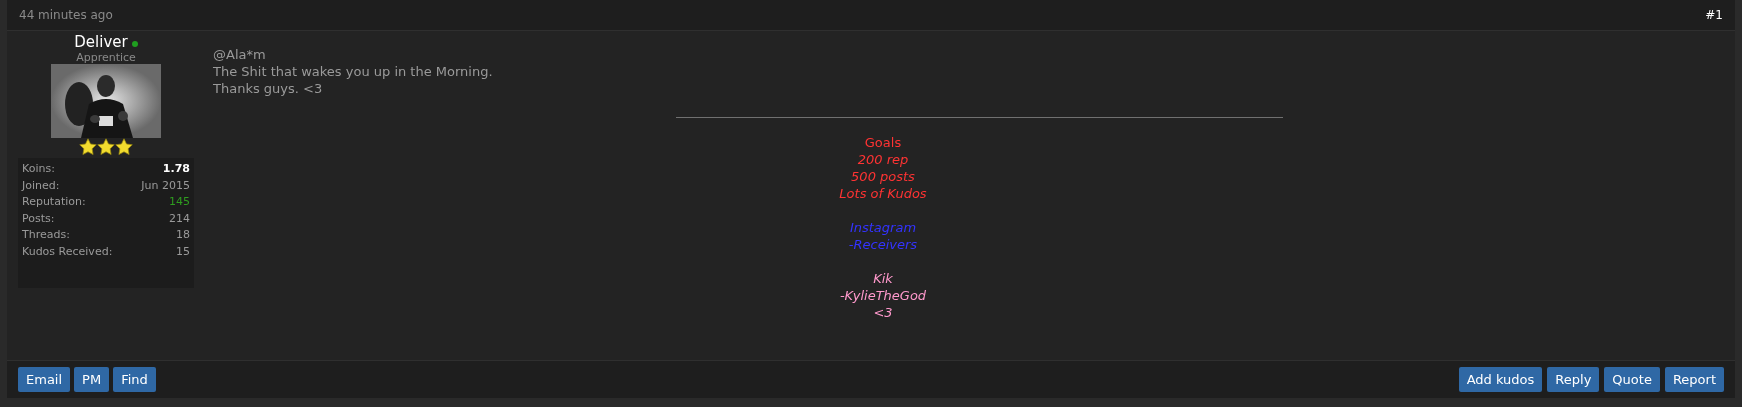  What do you see at coordinates (44, 379) in the screenshot?
I see `action-button: Email` at bounding box center [44, 379].